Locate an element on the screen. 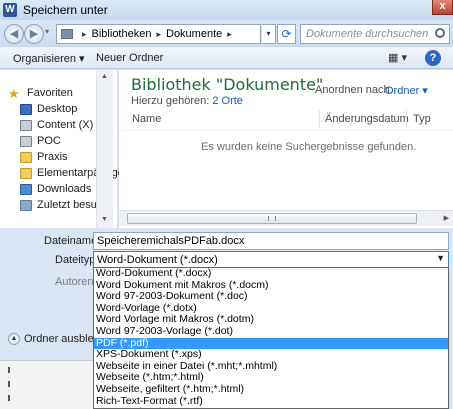  toolbar: Organisieren ▾ Neuer Ordner ▦ ▾ ? is located at coordinates (226, 57).